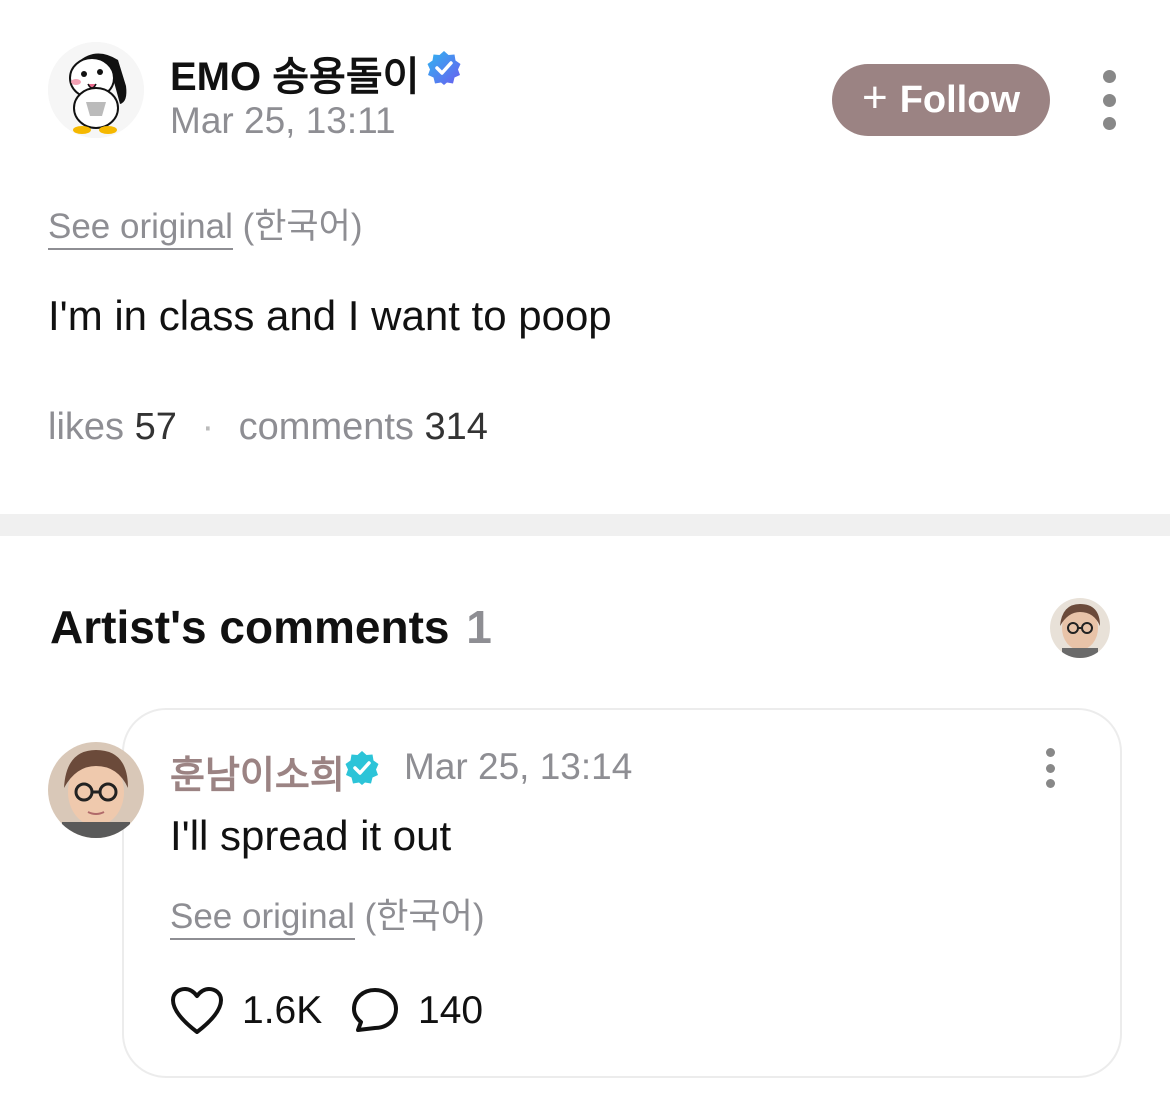 The width and height of the screenshot is (1170, 1116). Describe the element at coordinates (257, 771) in the screenshot. I see `commenter-name: 훈남이소희` at that location.